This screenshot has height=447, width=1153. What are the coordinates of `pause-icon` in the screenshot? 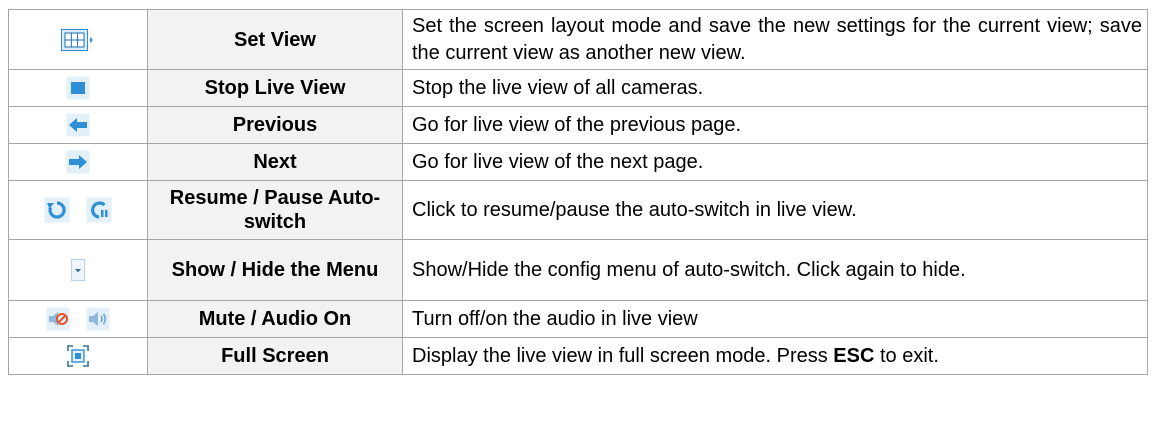 It's located at (99, 210).